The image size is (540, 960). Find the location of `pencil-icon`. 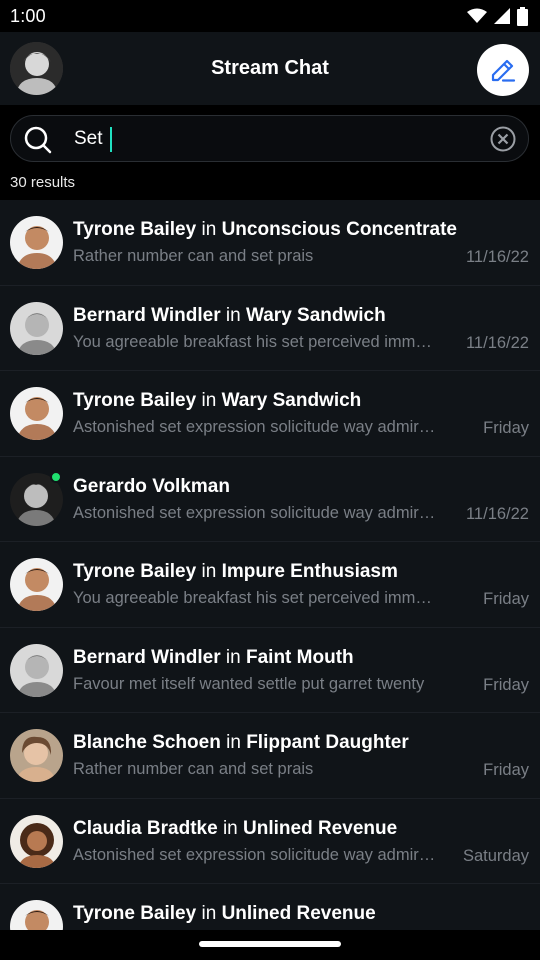

pencil-icon is located at coordinates (503, 70).